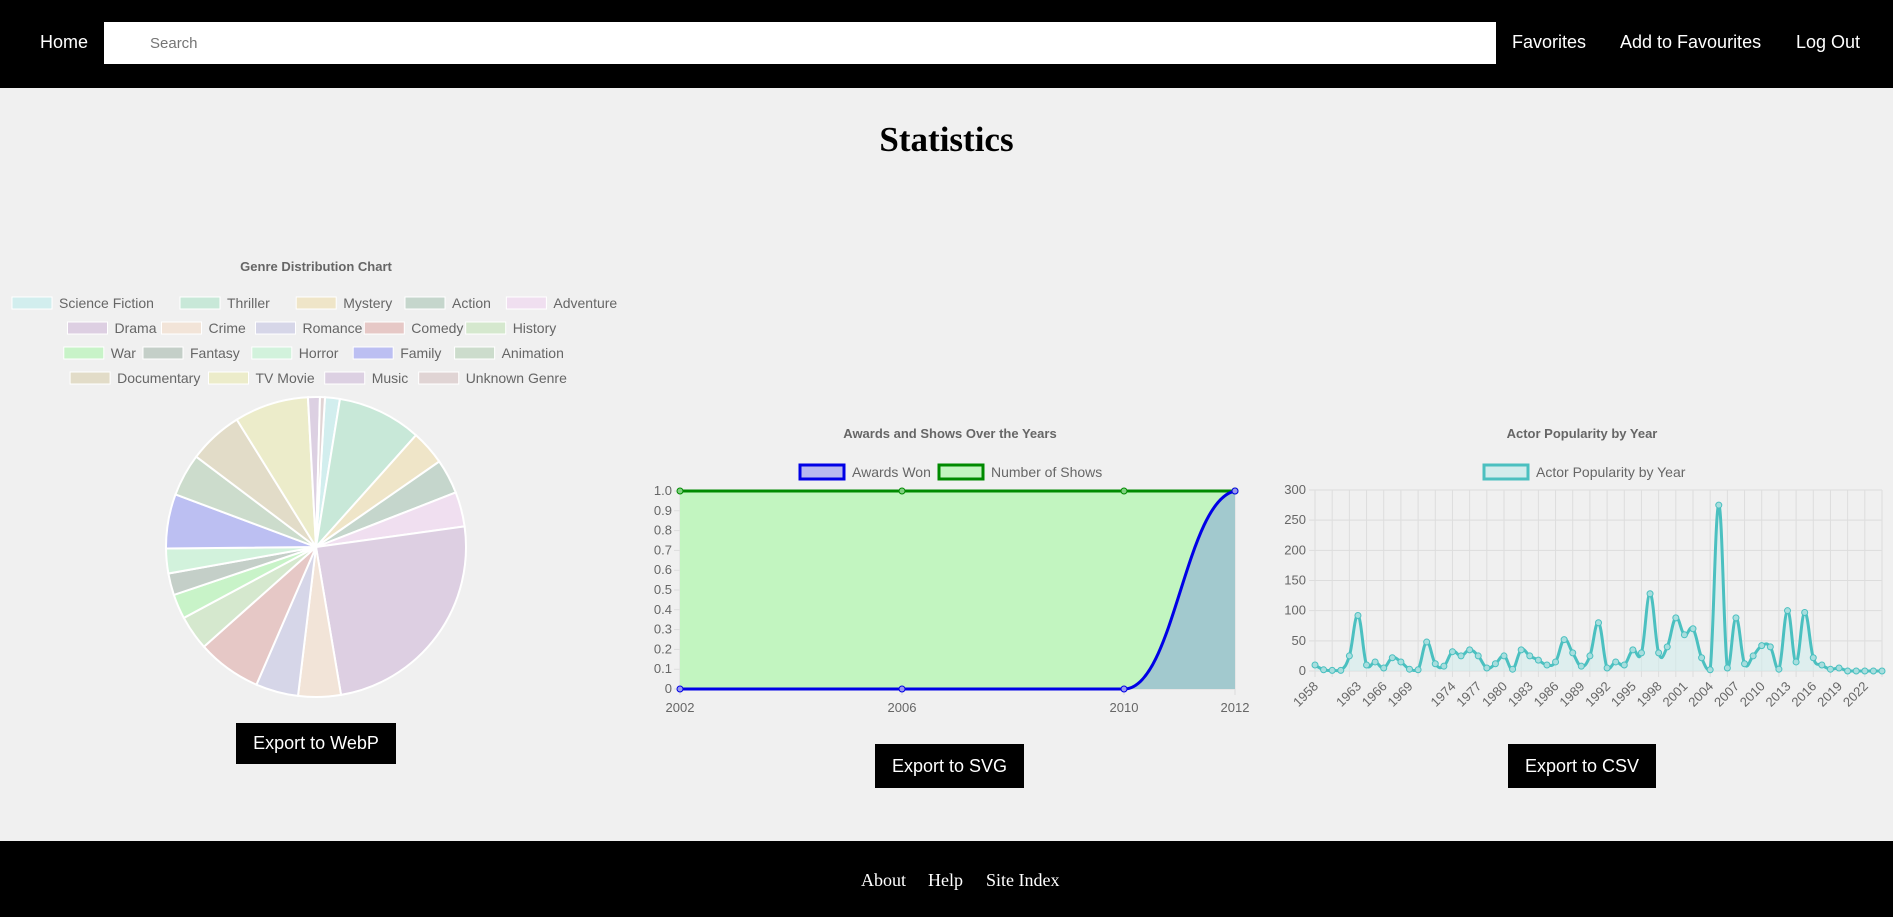  What do you see at coordinates (1855, 694) in the screenshot?
I see `x-tick-label: 2022` at bounding box center [1855, 694].